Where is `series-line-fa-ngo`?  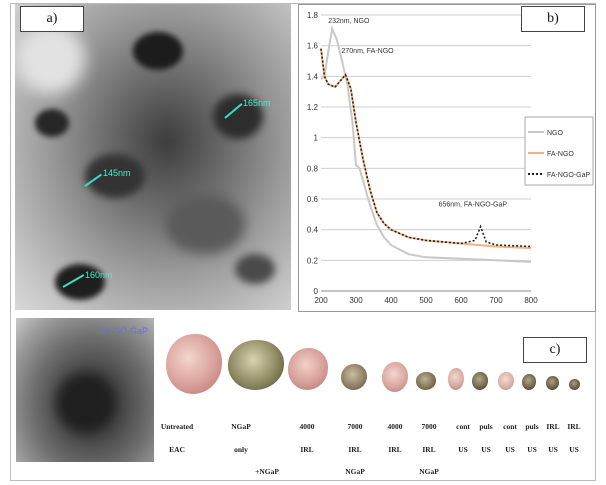 series-line-fa-ngo is located at coordinates (426, 149).